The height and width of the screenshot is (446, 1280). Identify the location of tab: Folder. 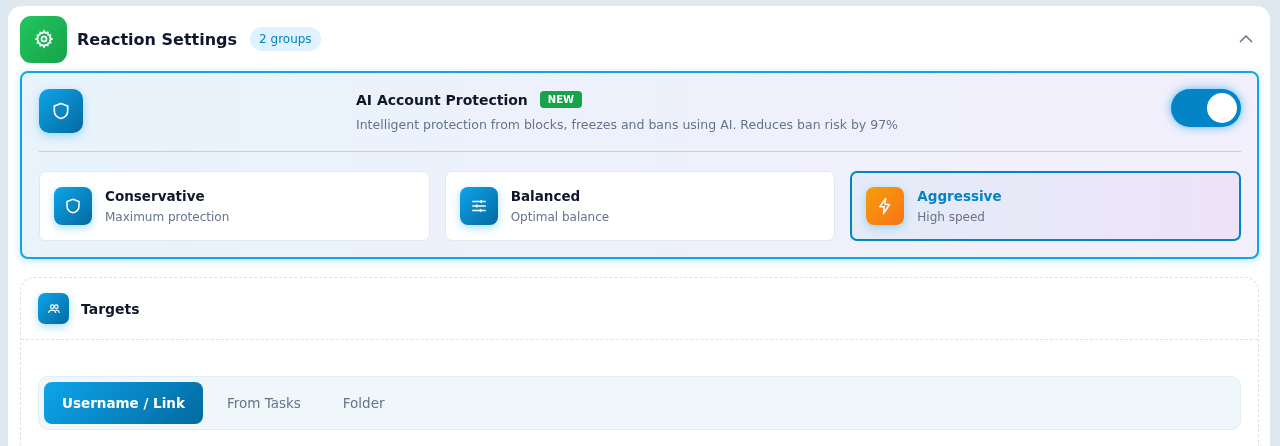
(363, 403).